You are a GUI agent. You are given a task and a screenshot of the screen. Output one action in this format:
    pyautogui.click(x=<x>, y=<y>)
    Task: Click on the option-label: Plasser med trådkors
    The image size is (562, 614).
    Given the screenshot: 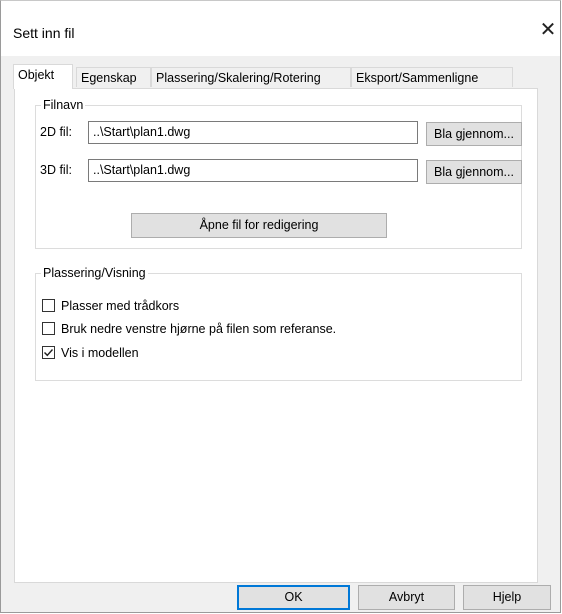 What is the action you would take?
    pyautogui.click(x=120, y=306)
    